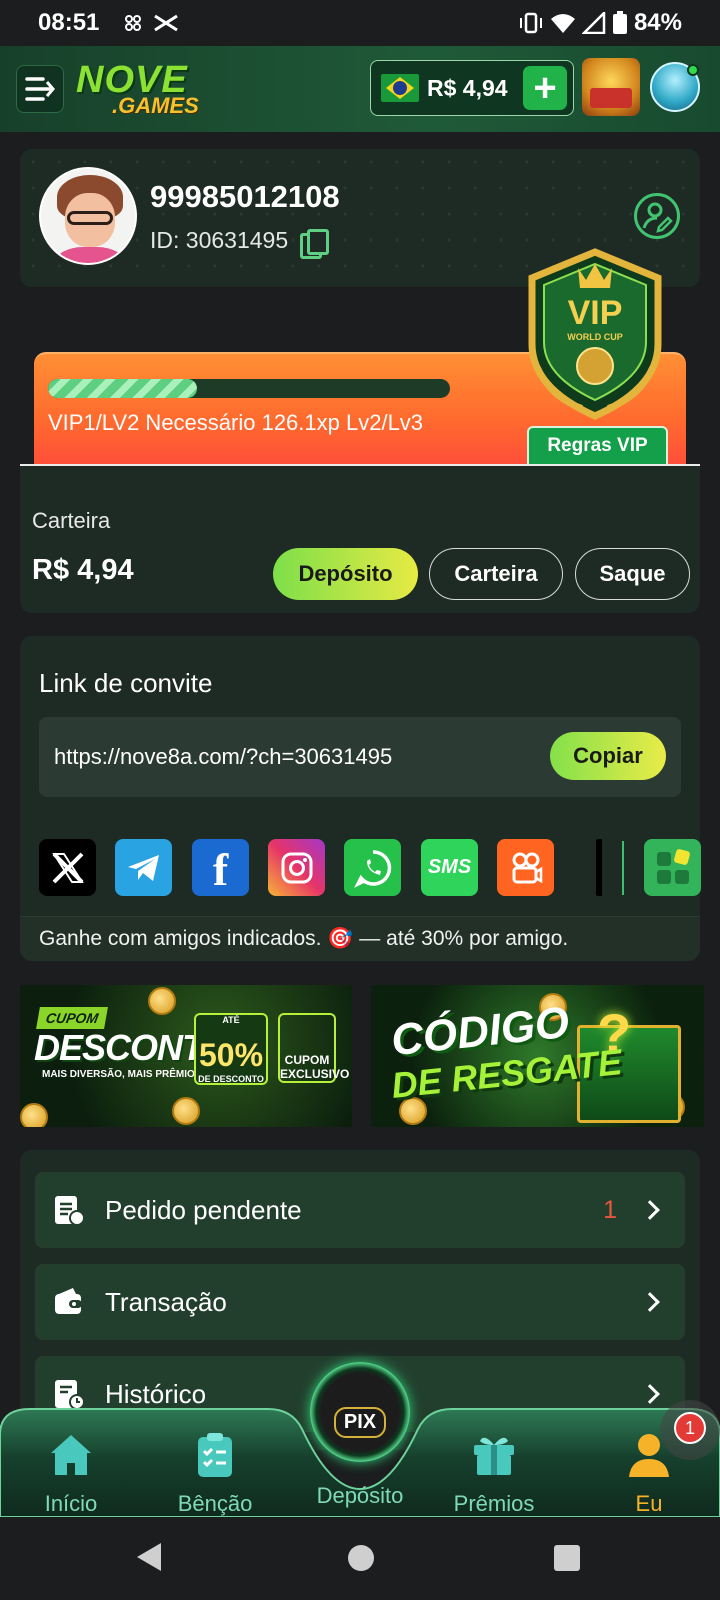 The image size is (720, 1600). Describe the element at coordinates (537, 1056) in the screenshot. I see `redeem-code-banner: ? CÓDIGO DE RESGATE` at that location.